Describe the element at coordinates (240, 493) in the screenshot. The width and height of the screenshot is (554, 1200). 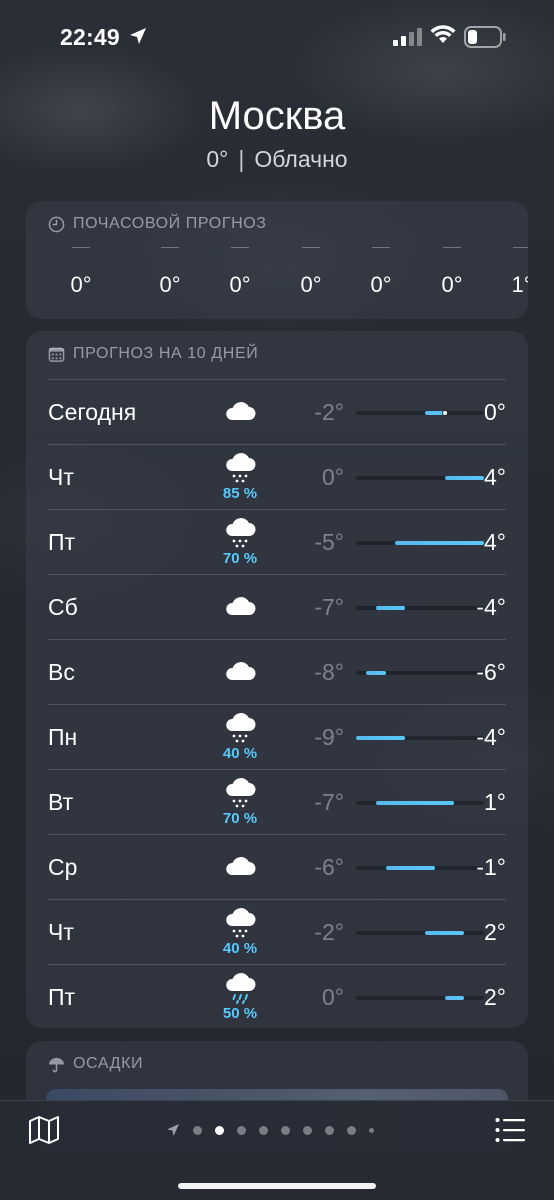
I see `precipitation-chance: 85 %` at that location.